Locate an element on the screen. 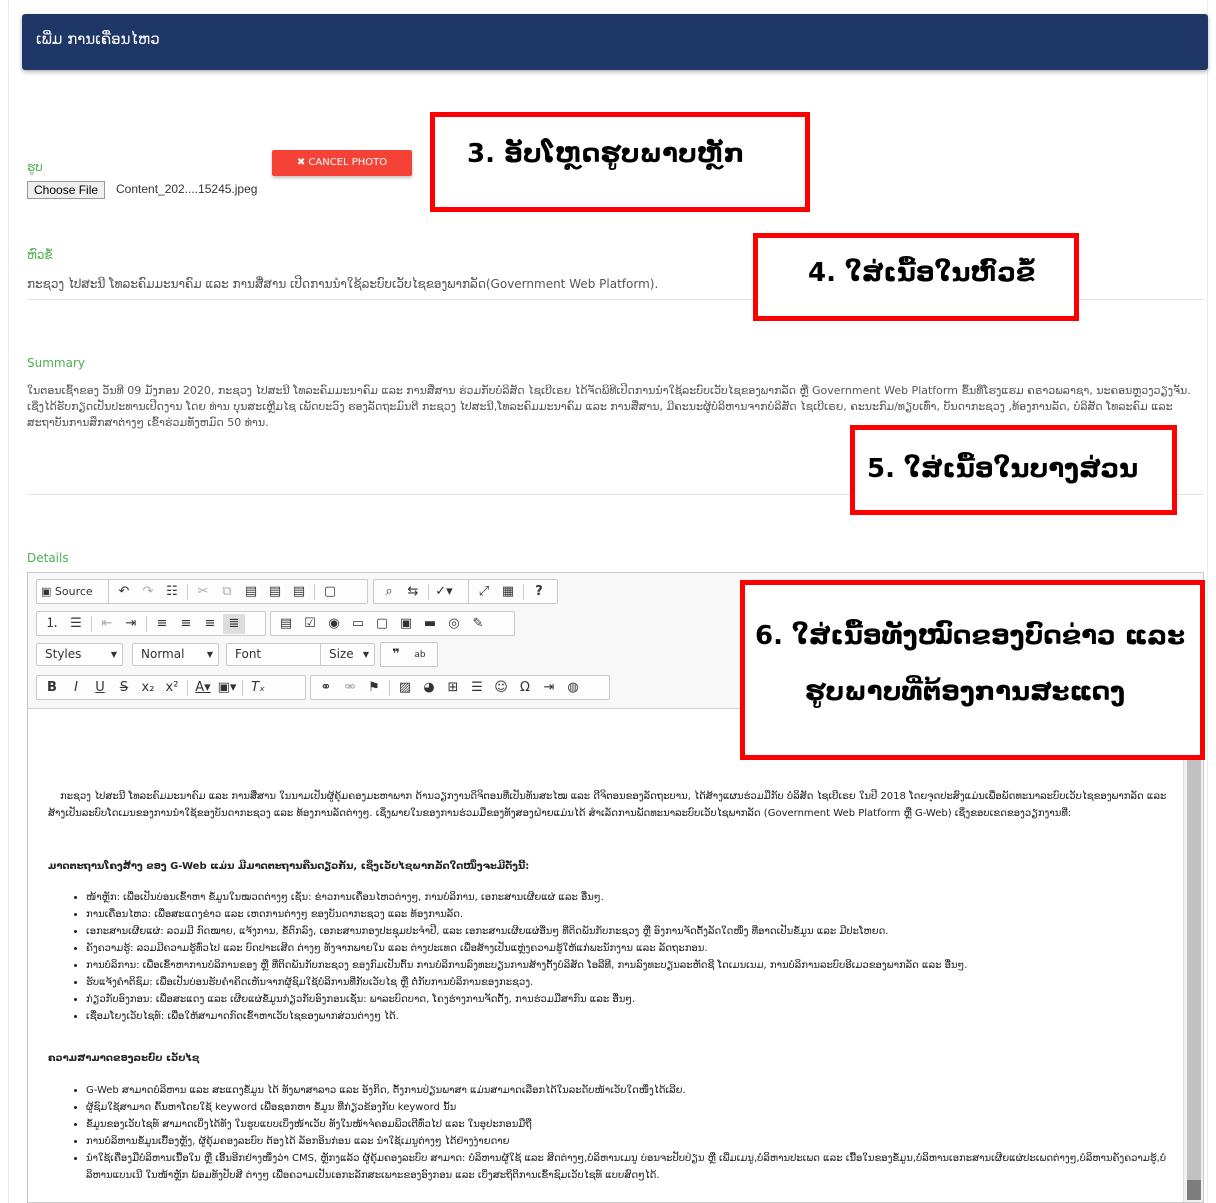 Image resolution: width=1216 pixels, height=1203 pixels. form-icon: ▤ is located at coordinates (286, 624).